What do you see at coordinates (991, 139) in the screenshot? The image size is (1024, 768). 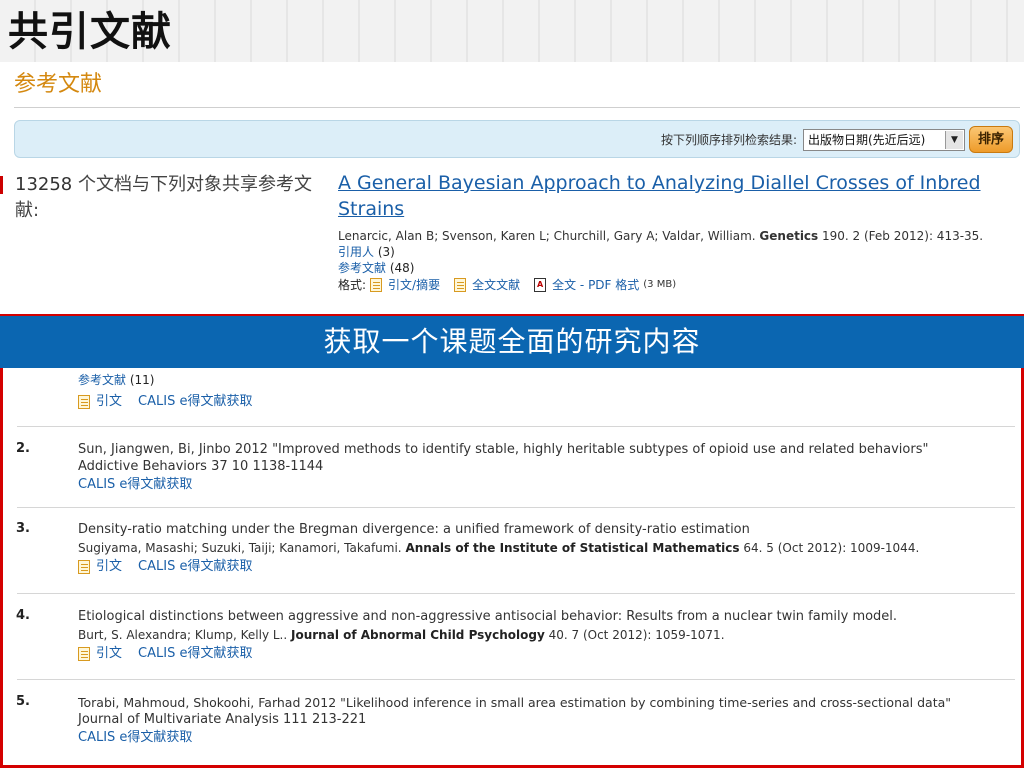 I see `sort-button: 排序` at bounding box center [991, 139].